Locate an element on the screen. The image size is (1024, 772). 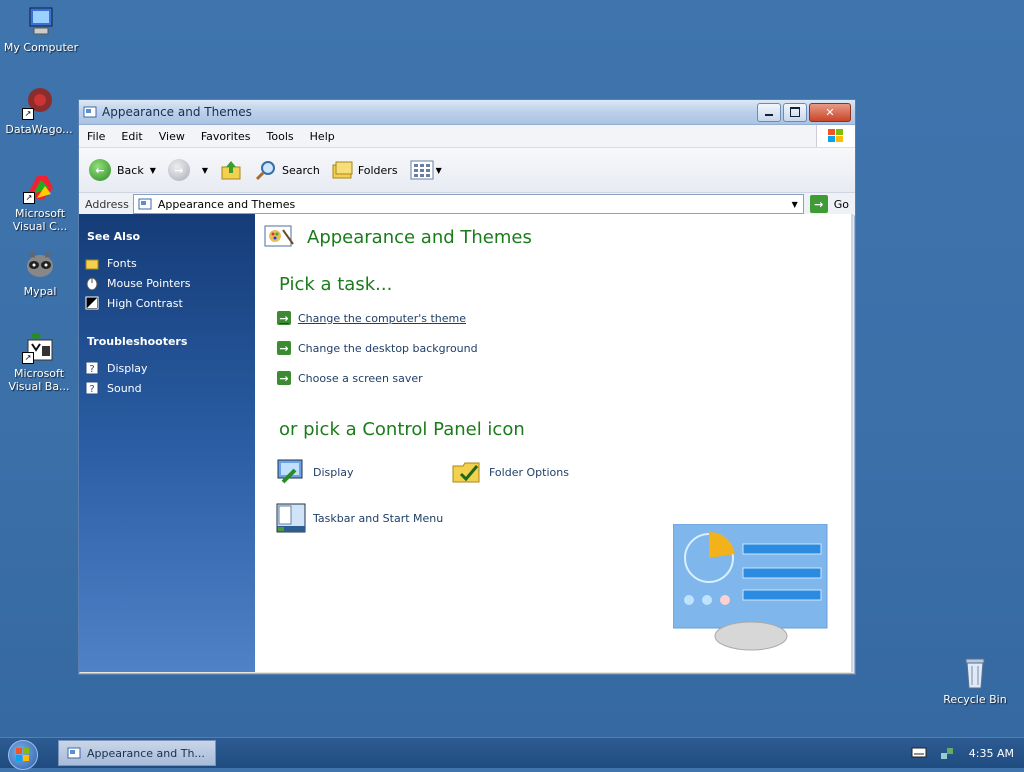
visual-basic-icon: ↗ is located at coordinates (39, 347).